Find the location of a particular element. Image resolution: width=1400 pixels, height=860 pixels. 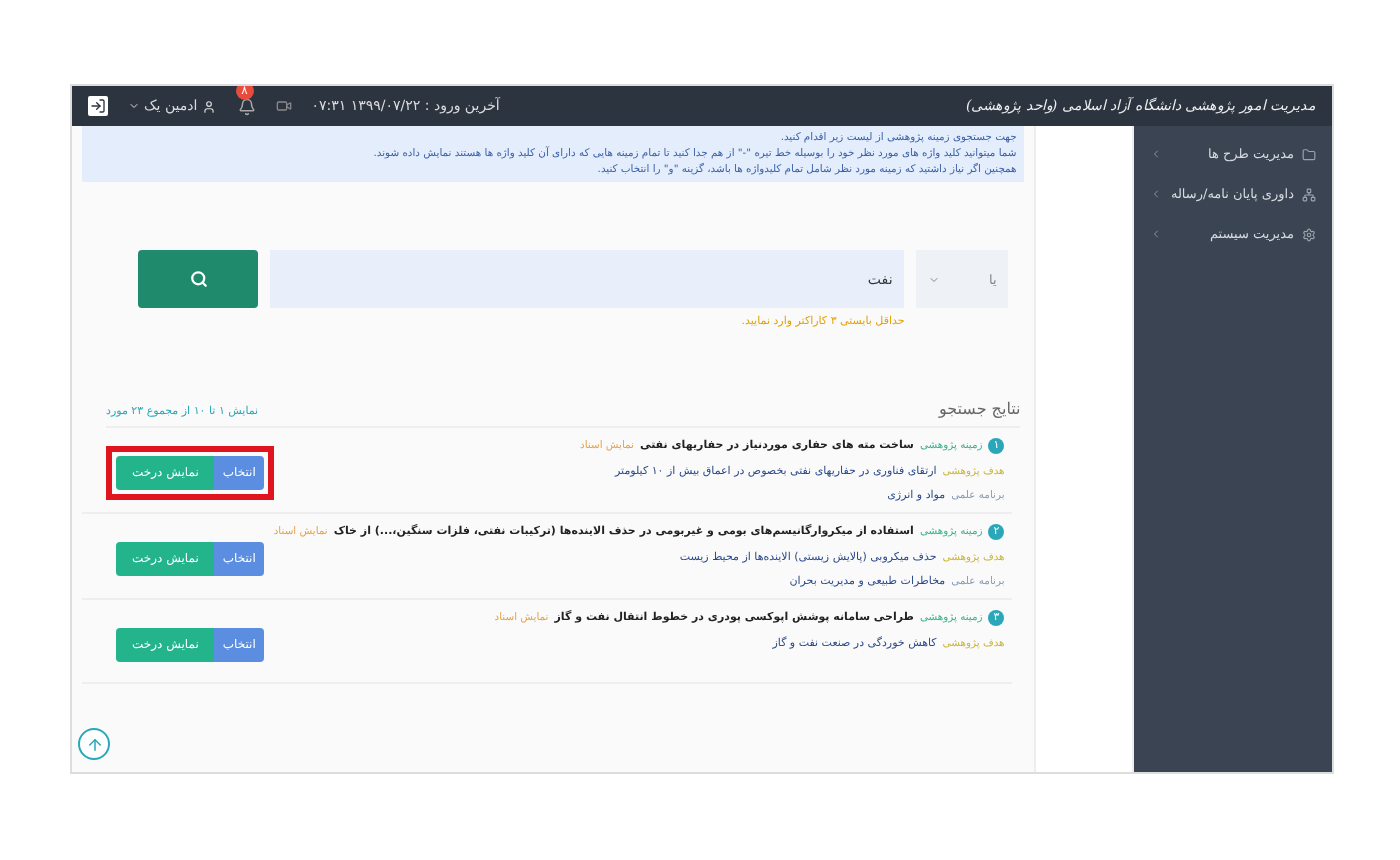

user-icon is located at coordinates (208, 106).